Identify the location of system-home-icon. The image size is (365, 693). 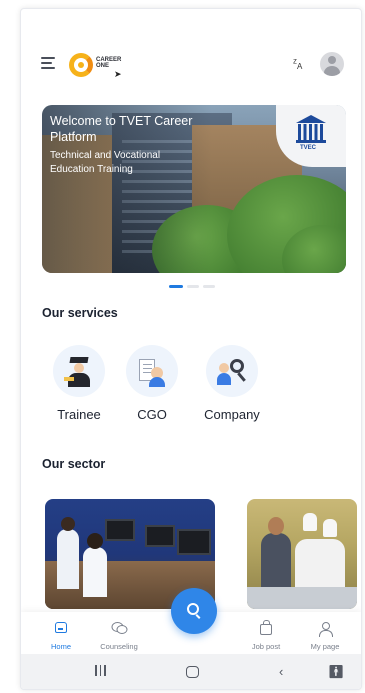
(192, 672).